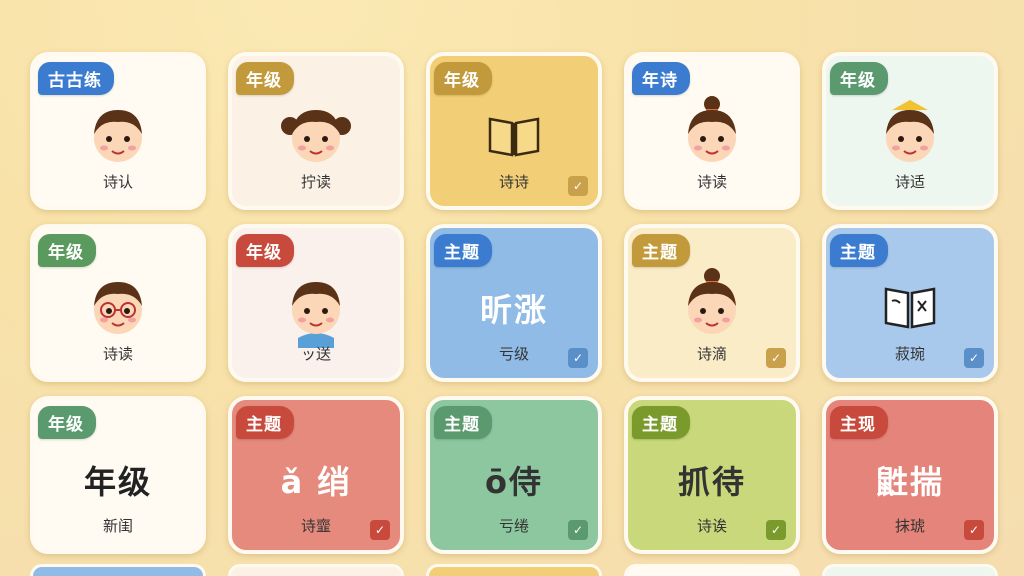 The height and width of the screenshot is (576, 1024). I want to click on lesson-card: 主题 昕涨 亏级 ✓, so click(514, 303).